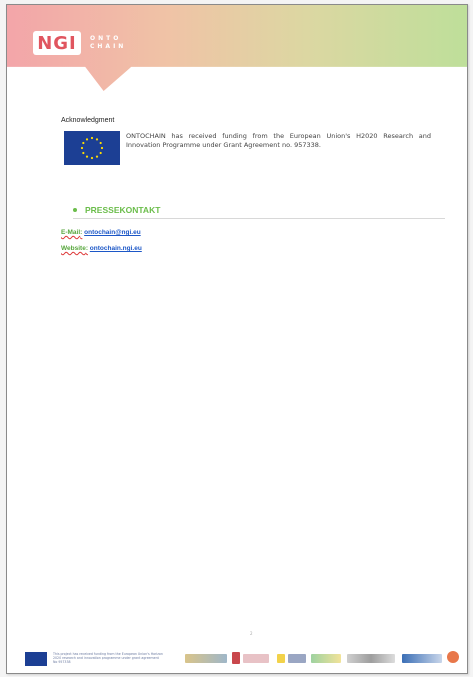 The height and width of the screenshot is (677, 473). I want to click on email-line: E-Mail: ontochain@ngi.eu, so click(101, 232).